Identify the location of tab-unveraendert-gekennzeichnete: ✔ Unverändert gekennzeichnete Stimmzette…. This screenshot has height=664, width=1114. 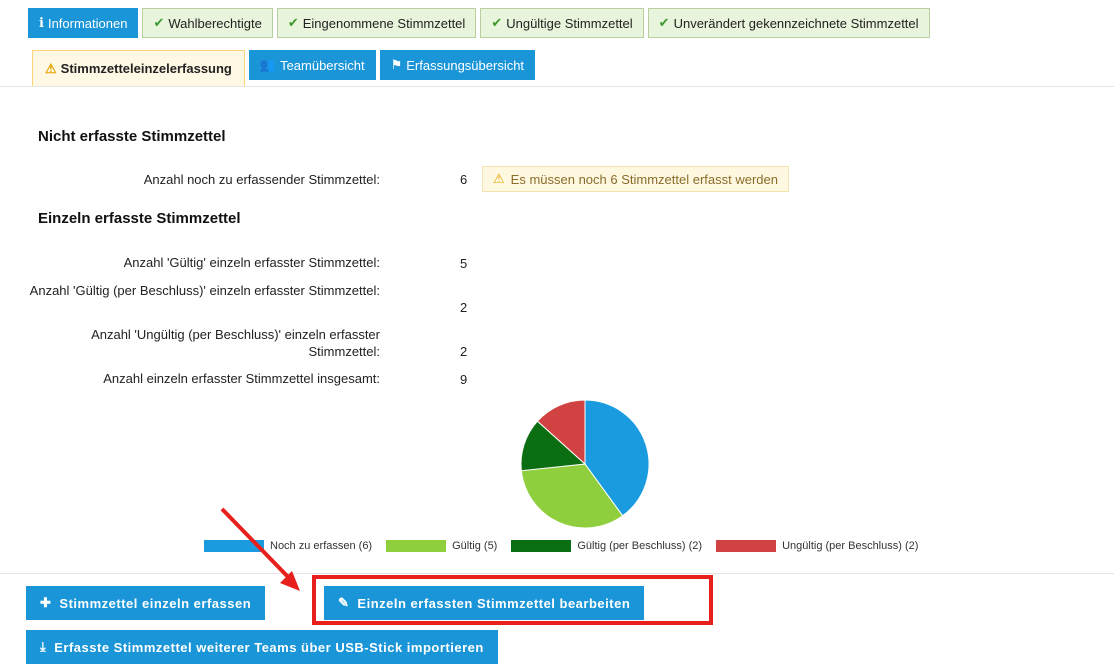
(788, 23).